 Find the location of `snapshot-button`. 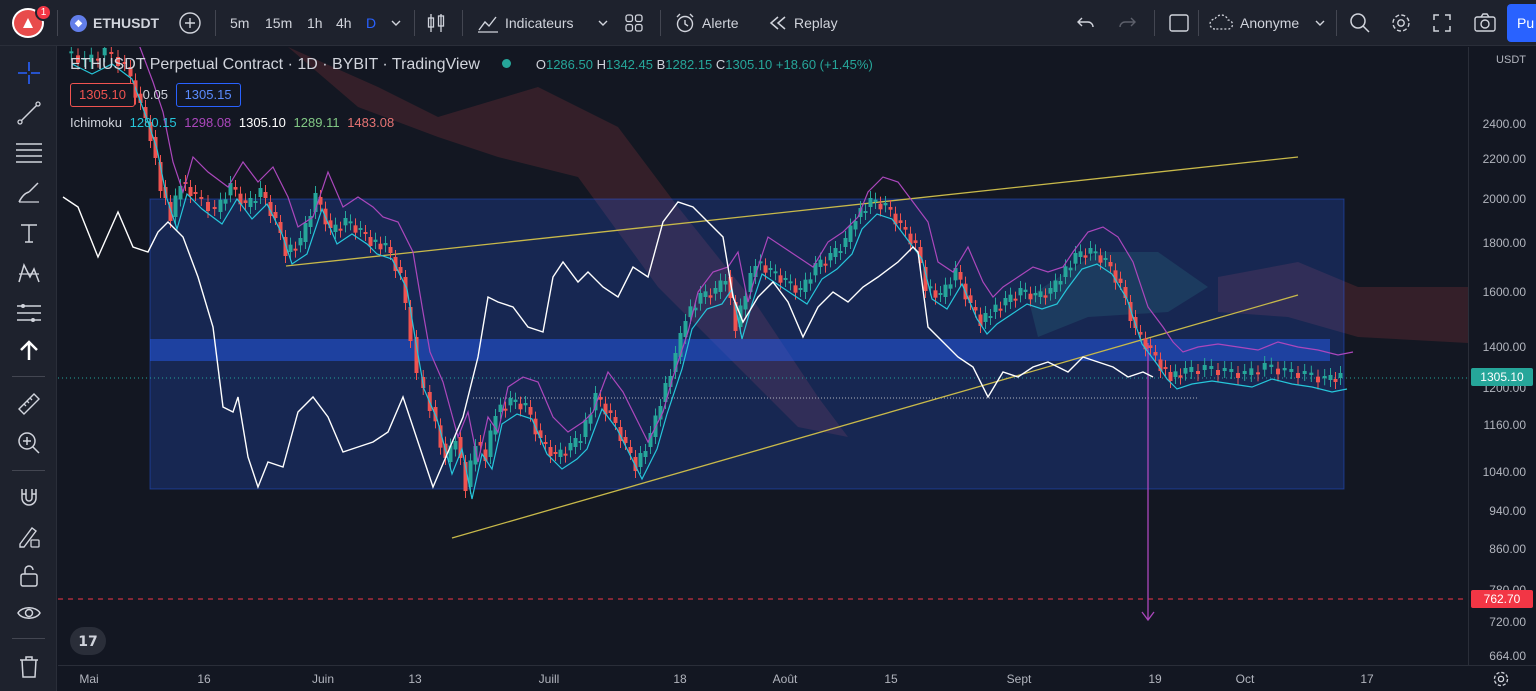

snapshot-button is located at coordinates (1485, 23).